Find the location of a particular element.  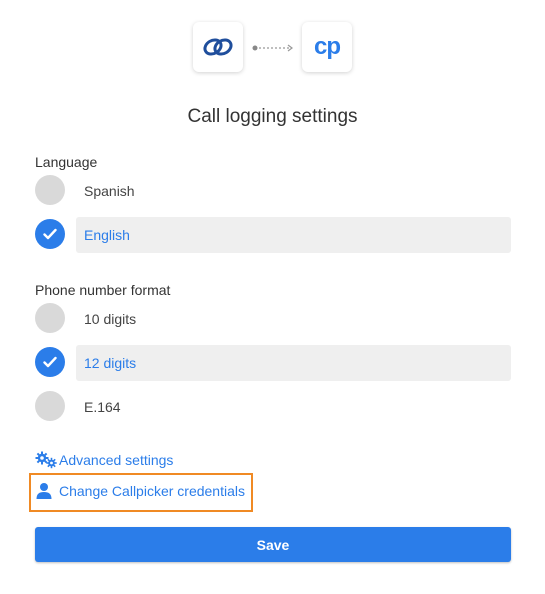

option-label: English is located at coordinates (293, 235).